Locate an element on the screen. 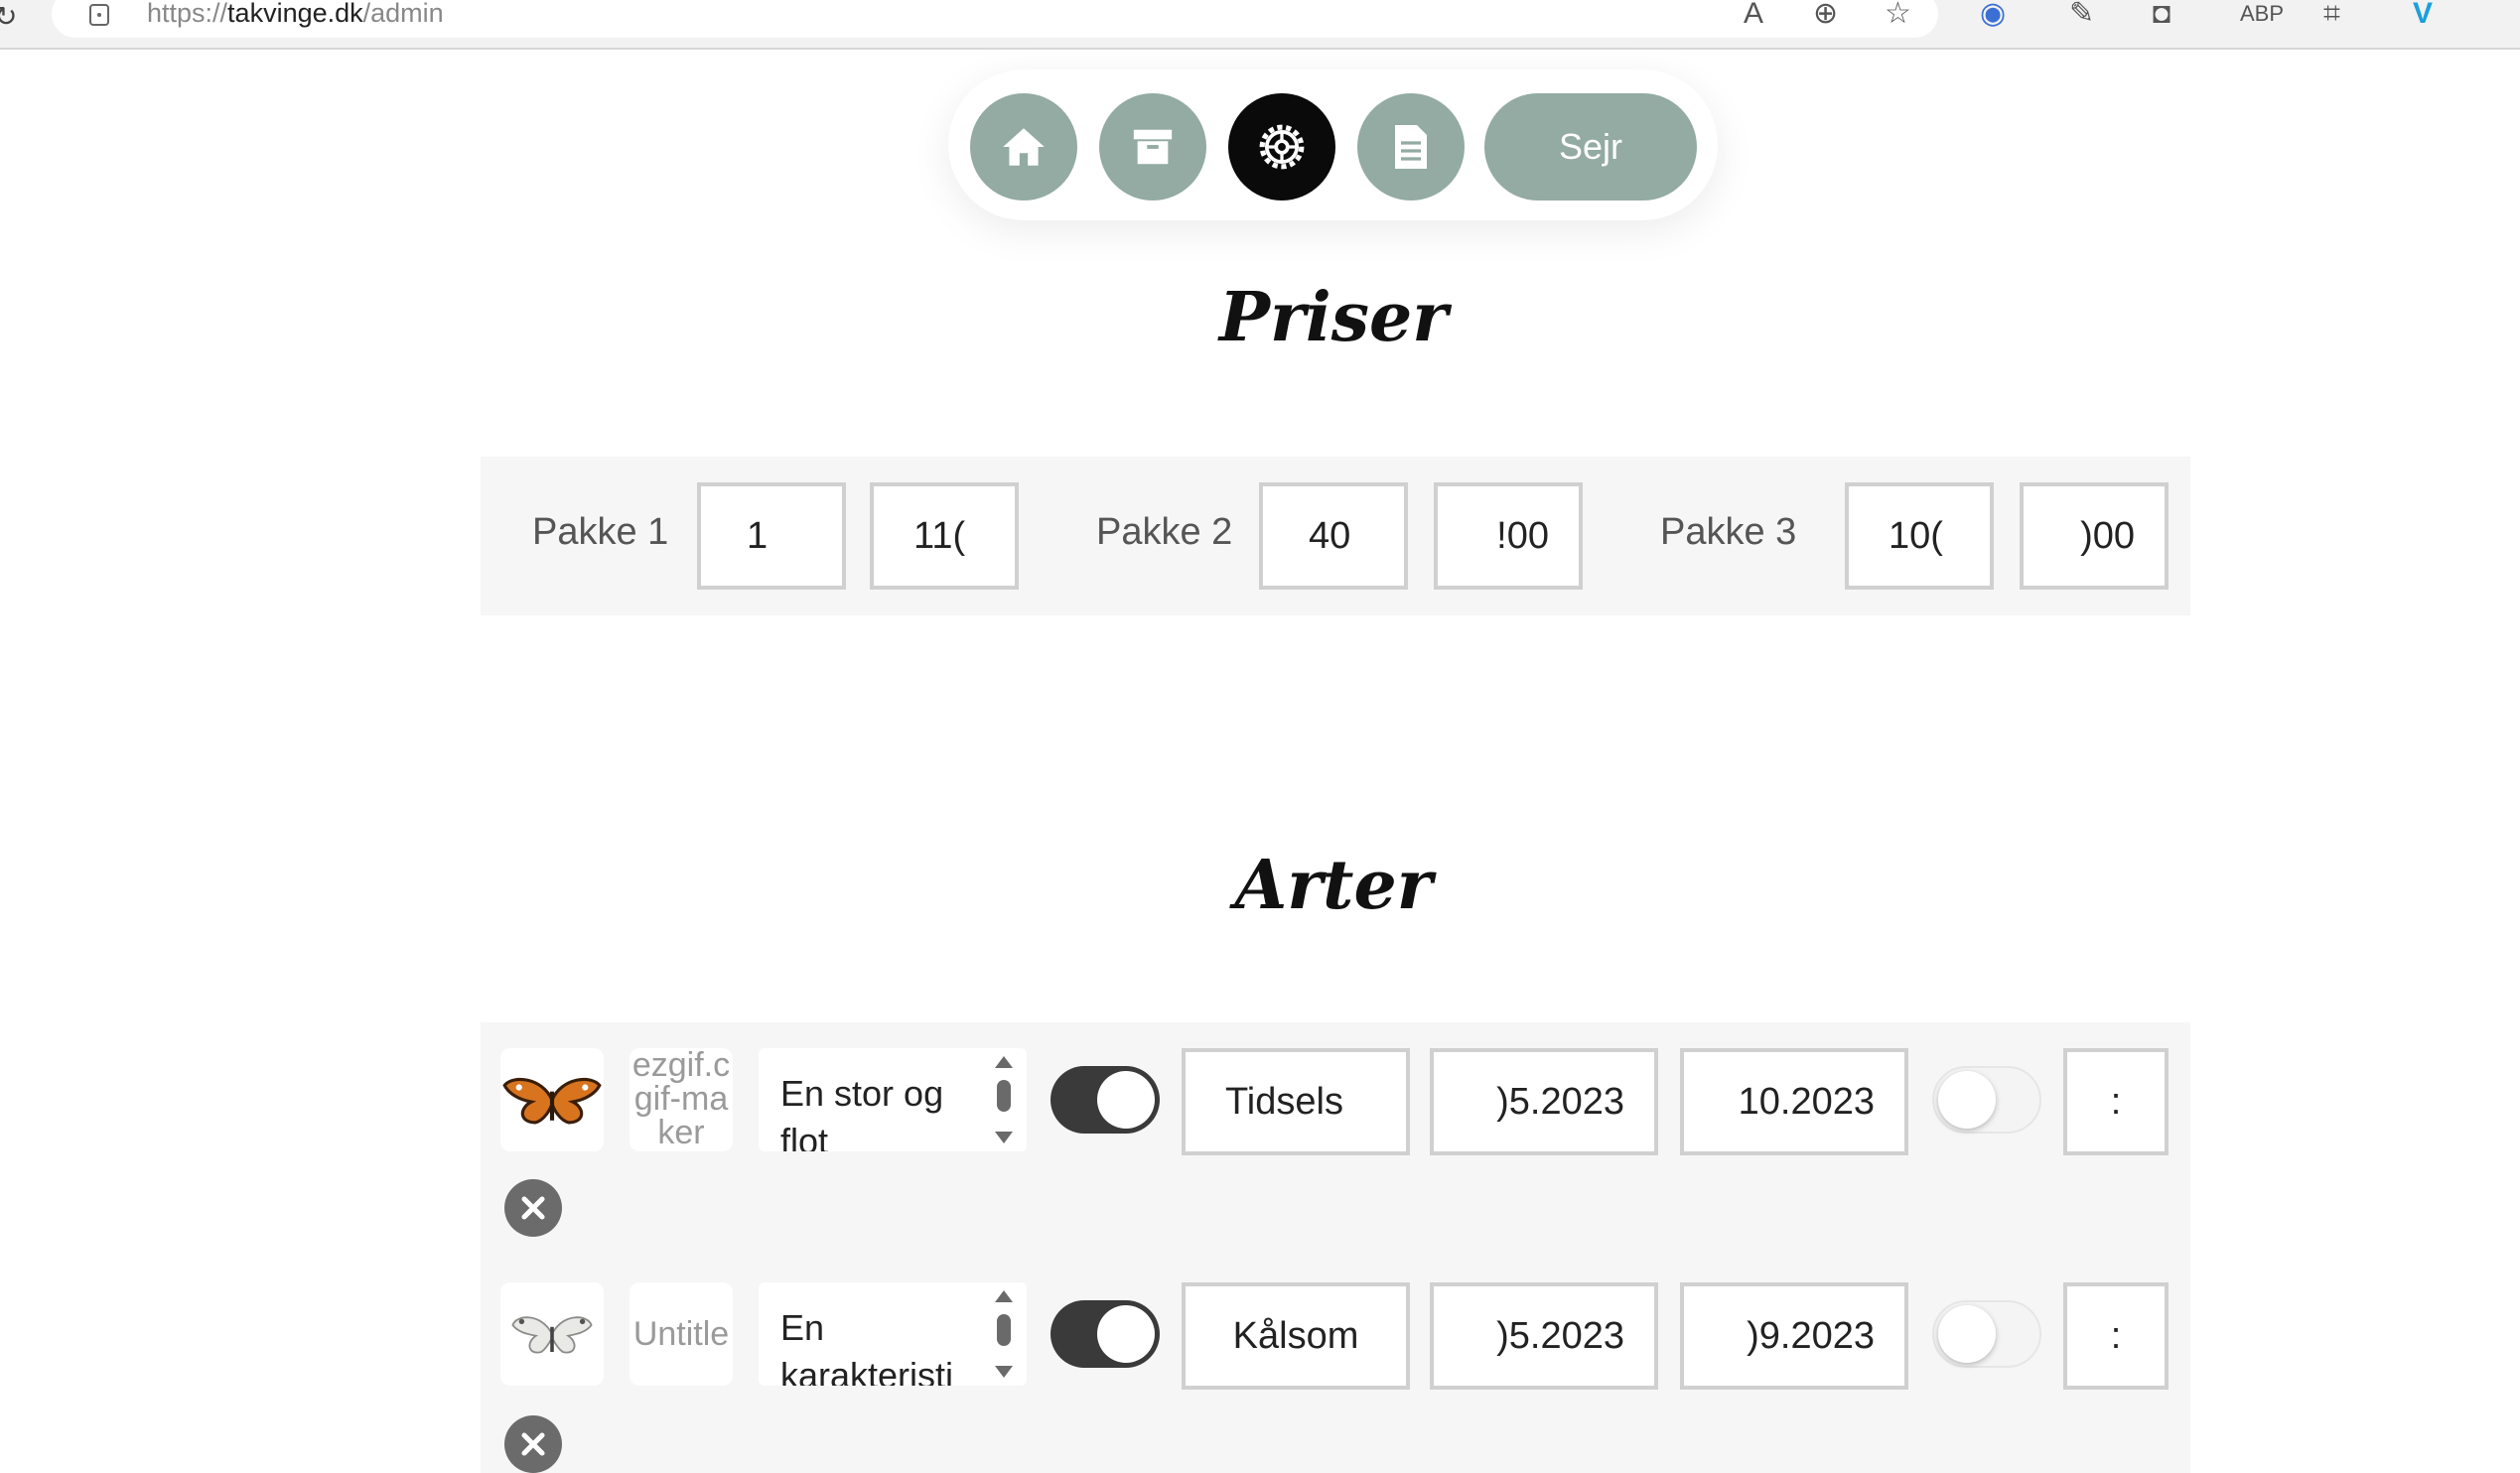 This screenshot has height=1473, width=2520. package-3-label: Pakke 3 is located at coordinates (1728, 532).